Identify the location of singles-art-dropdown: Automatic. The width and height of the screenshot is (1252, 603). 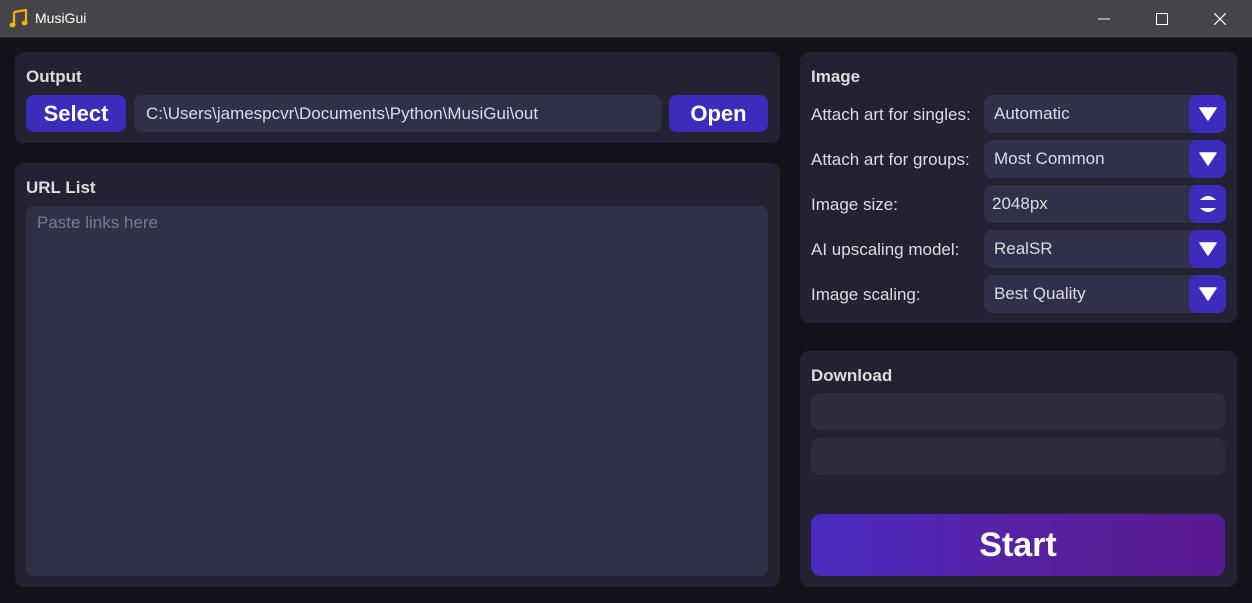
(1105, 114).